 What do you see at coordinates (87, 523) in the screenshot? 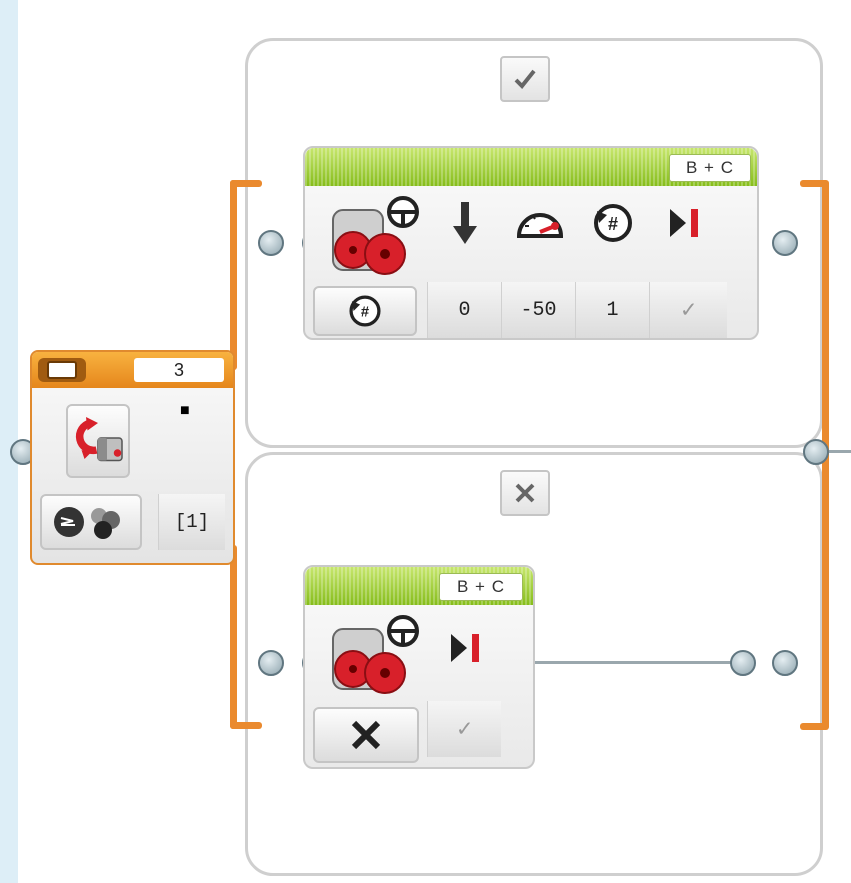
I see `color-compare-icon` at bounding box center [87, 523].